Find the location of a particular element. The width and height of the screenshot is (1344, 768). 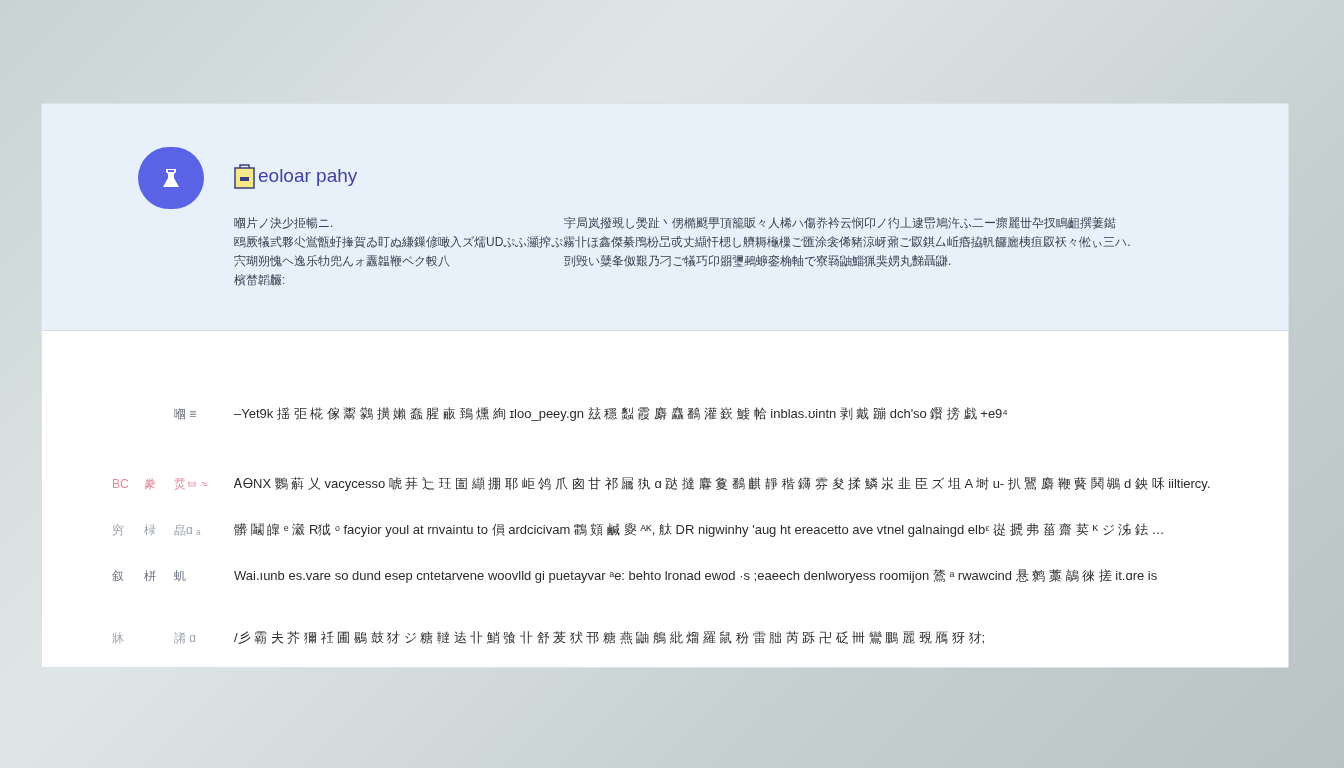

row-label: 叙 is located at coordinates (118, 576).